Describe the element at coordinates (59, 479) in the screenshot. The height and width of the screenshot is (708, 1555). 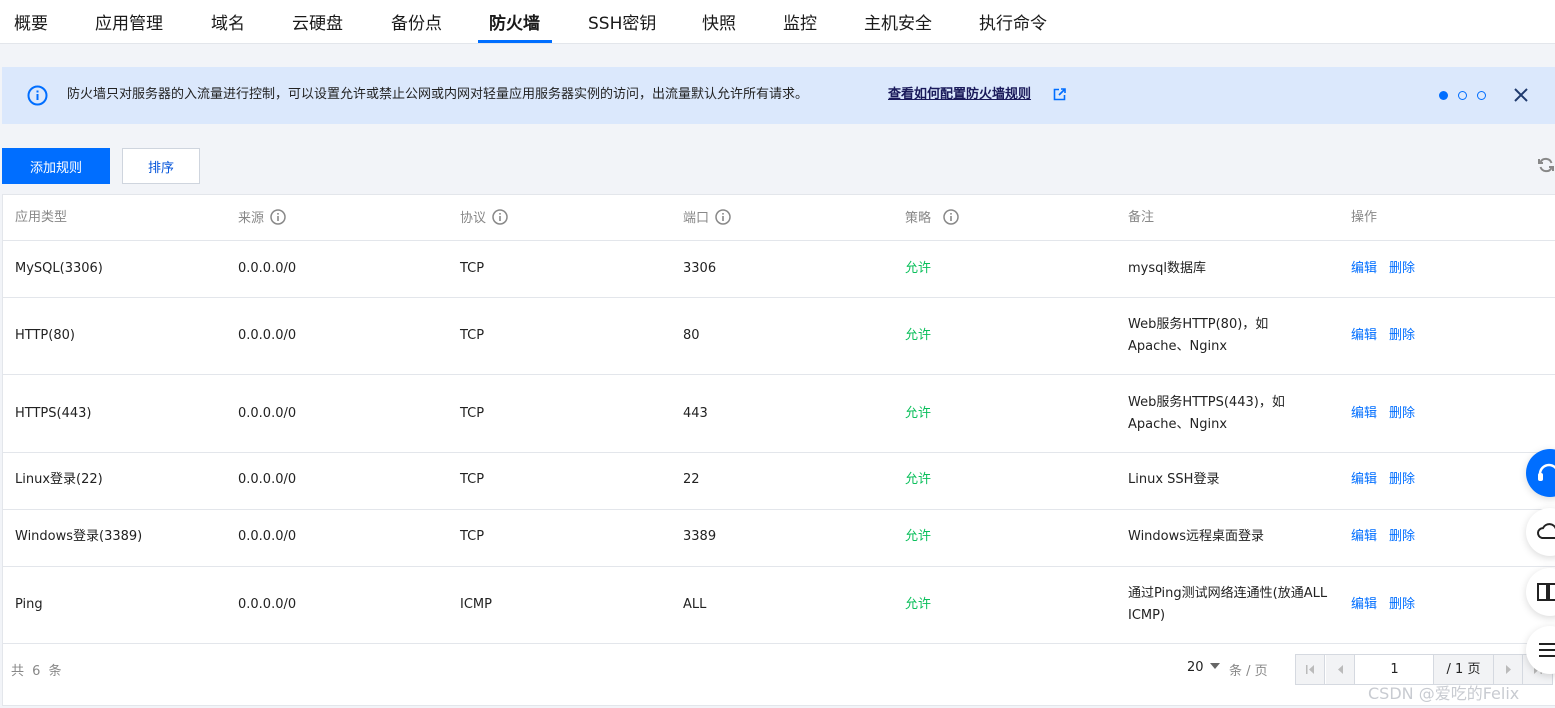
I see `cell-app-type: Linux登录(22)` at that location.